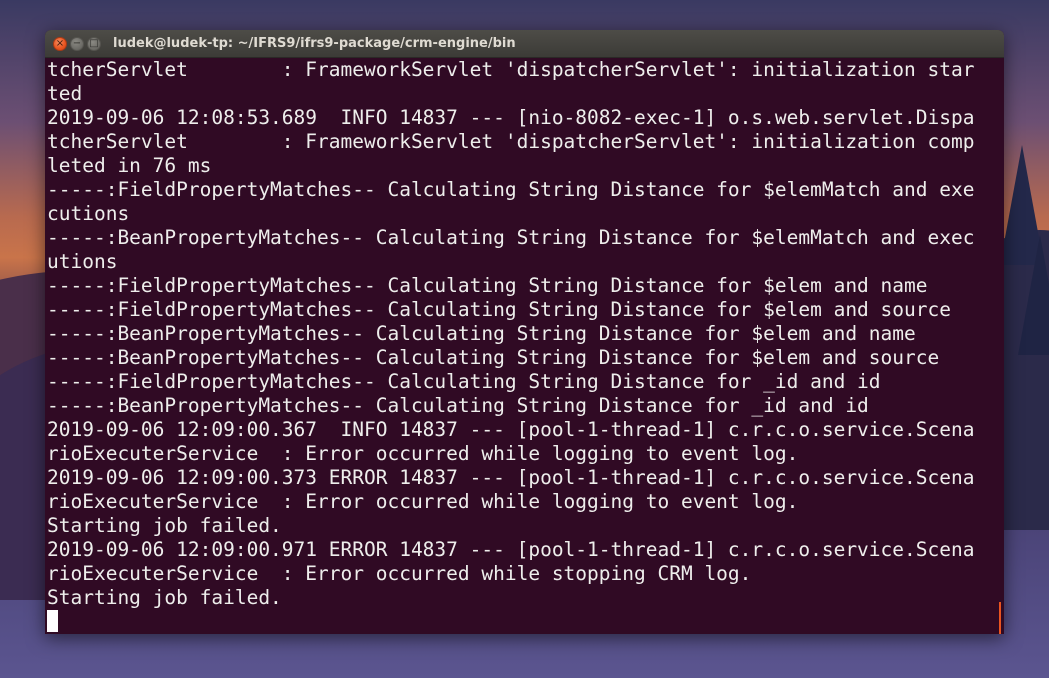 The image size is (1049, 678). I want to click on terminal-line: leted in 76 ms, so click(129, 165).